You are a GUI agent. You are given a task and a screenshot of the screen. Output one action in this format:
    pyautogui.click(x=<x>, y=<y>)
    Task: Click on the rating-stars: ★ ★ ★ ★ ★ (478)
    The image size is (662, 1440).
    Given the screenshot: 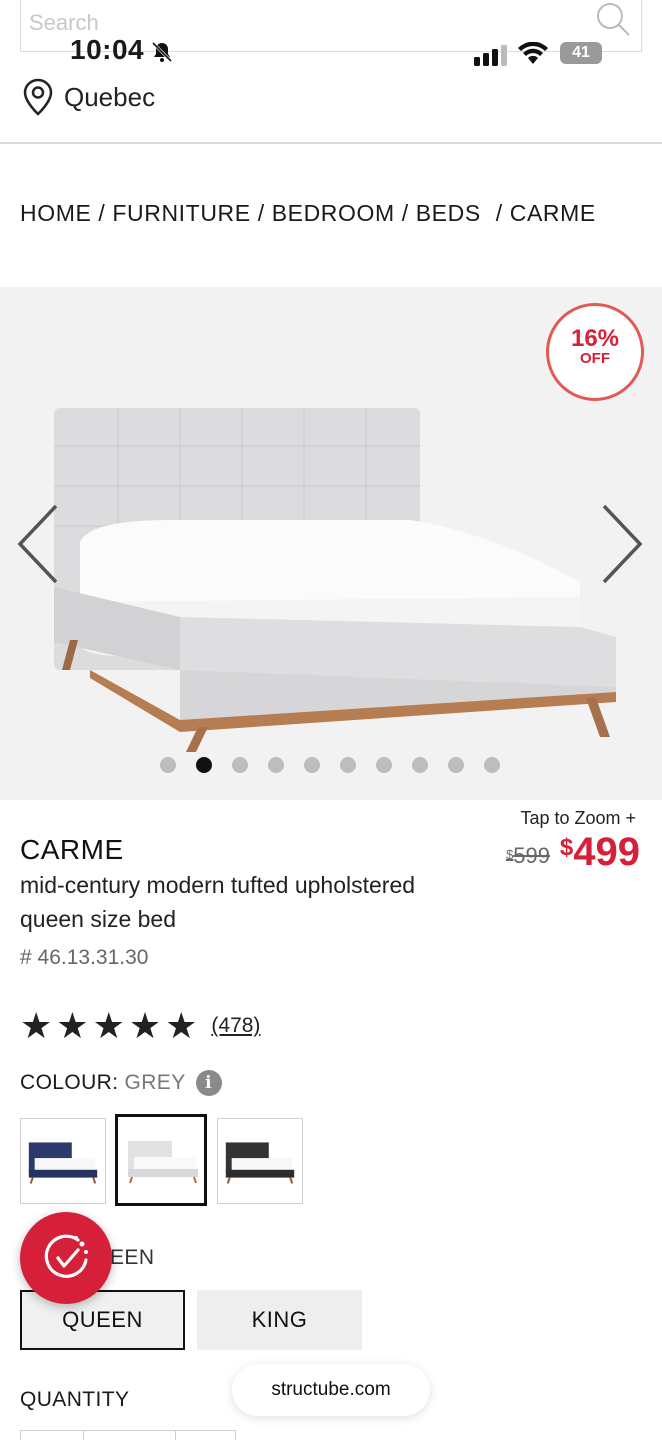 What is the action you would take?
    pyautogui.click(x=140, y=1026)
    